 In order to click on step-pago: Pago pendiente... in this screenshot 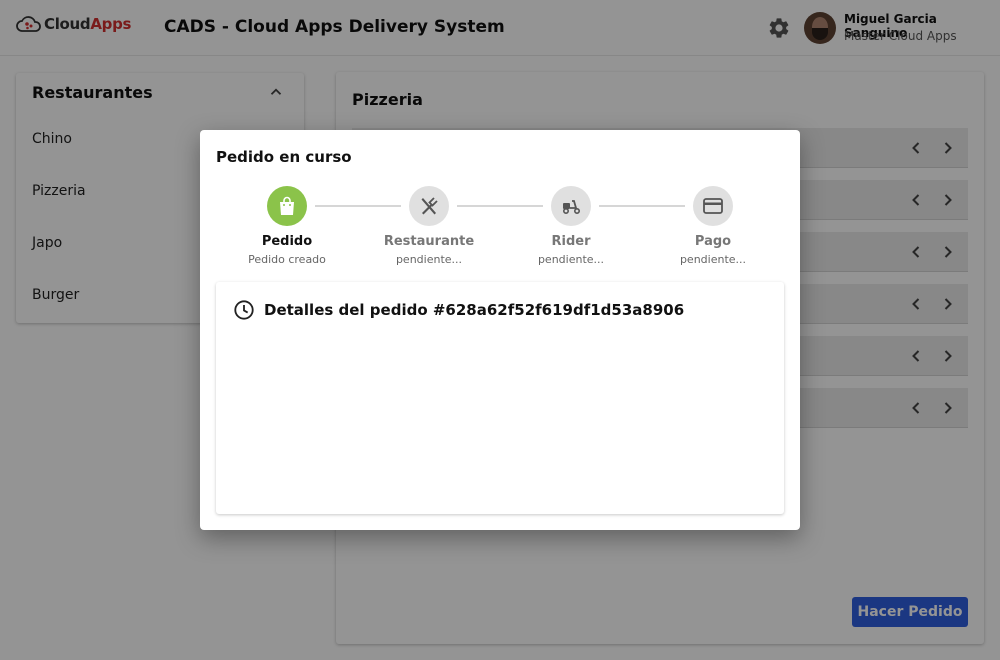, I will do `click(713, 226)`.